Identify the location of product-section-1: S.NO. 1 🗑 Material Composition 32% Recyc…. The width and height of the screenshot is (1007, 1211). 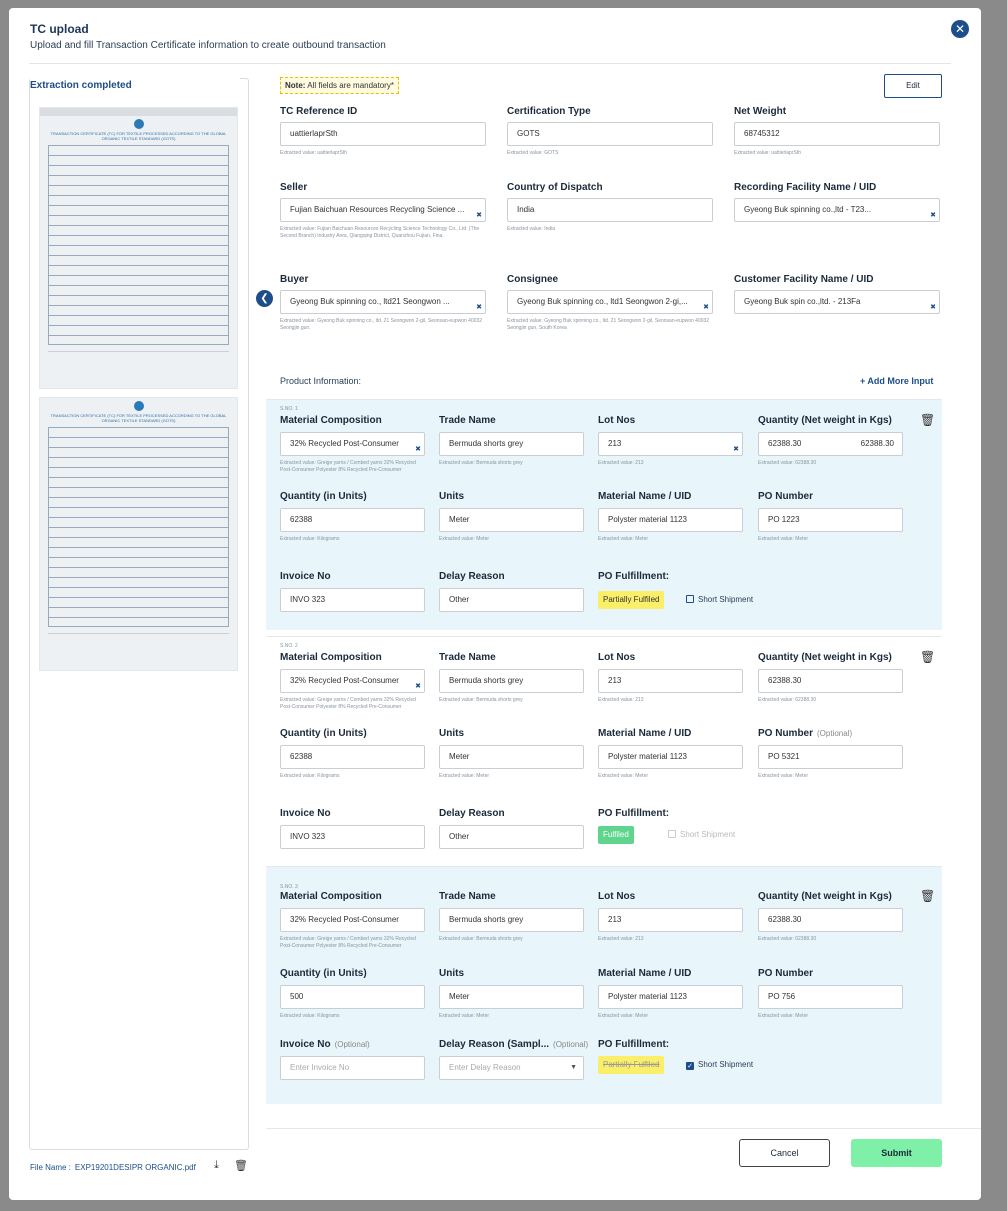
(604, 514).